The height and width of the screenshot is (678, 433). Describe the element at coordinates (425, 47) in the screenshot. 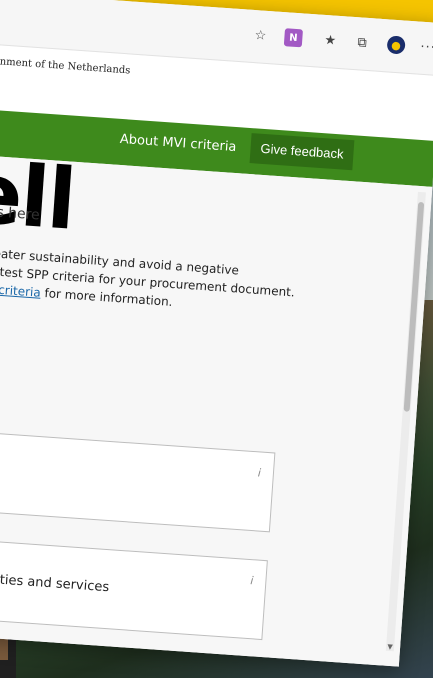

I see `more-icon: ···` at that location.